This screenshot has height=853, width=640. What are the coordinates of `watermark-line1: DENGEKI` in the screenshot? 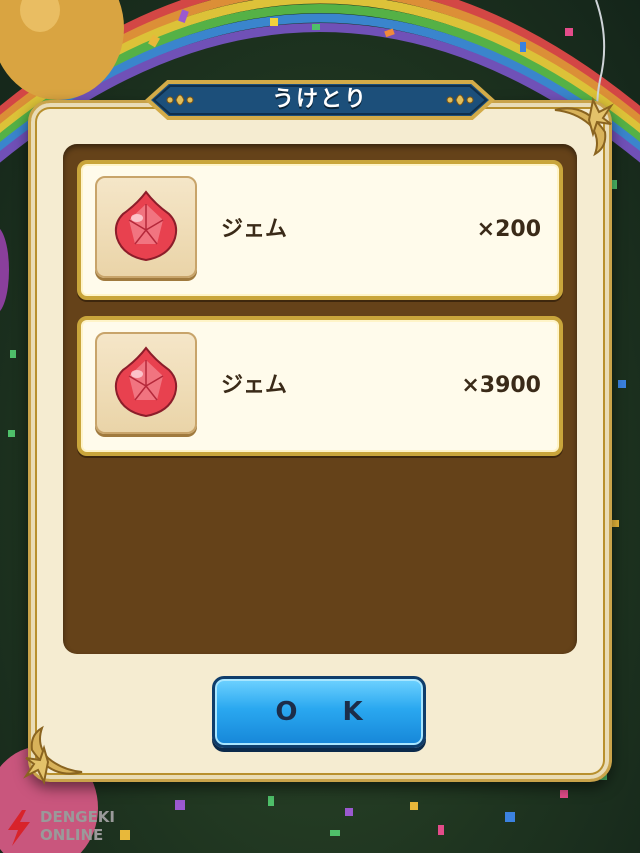 It's located at (78, 817).